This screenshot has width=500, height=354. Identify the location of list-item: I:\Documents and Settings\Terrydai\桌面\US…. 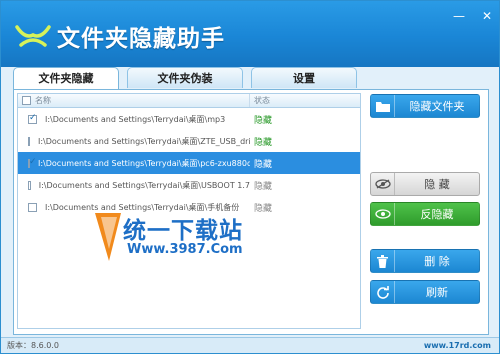
(189, 185).